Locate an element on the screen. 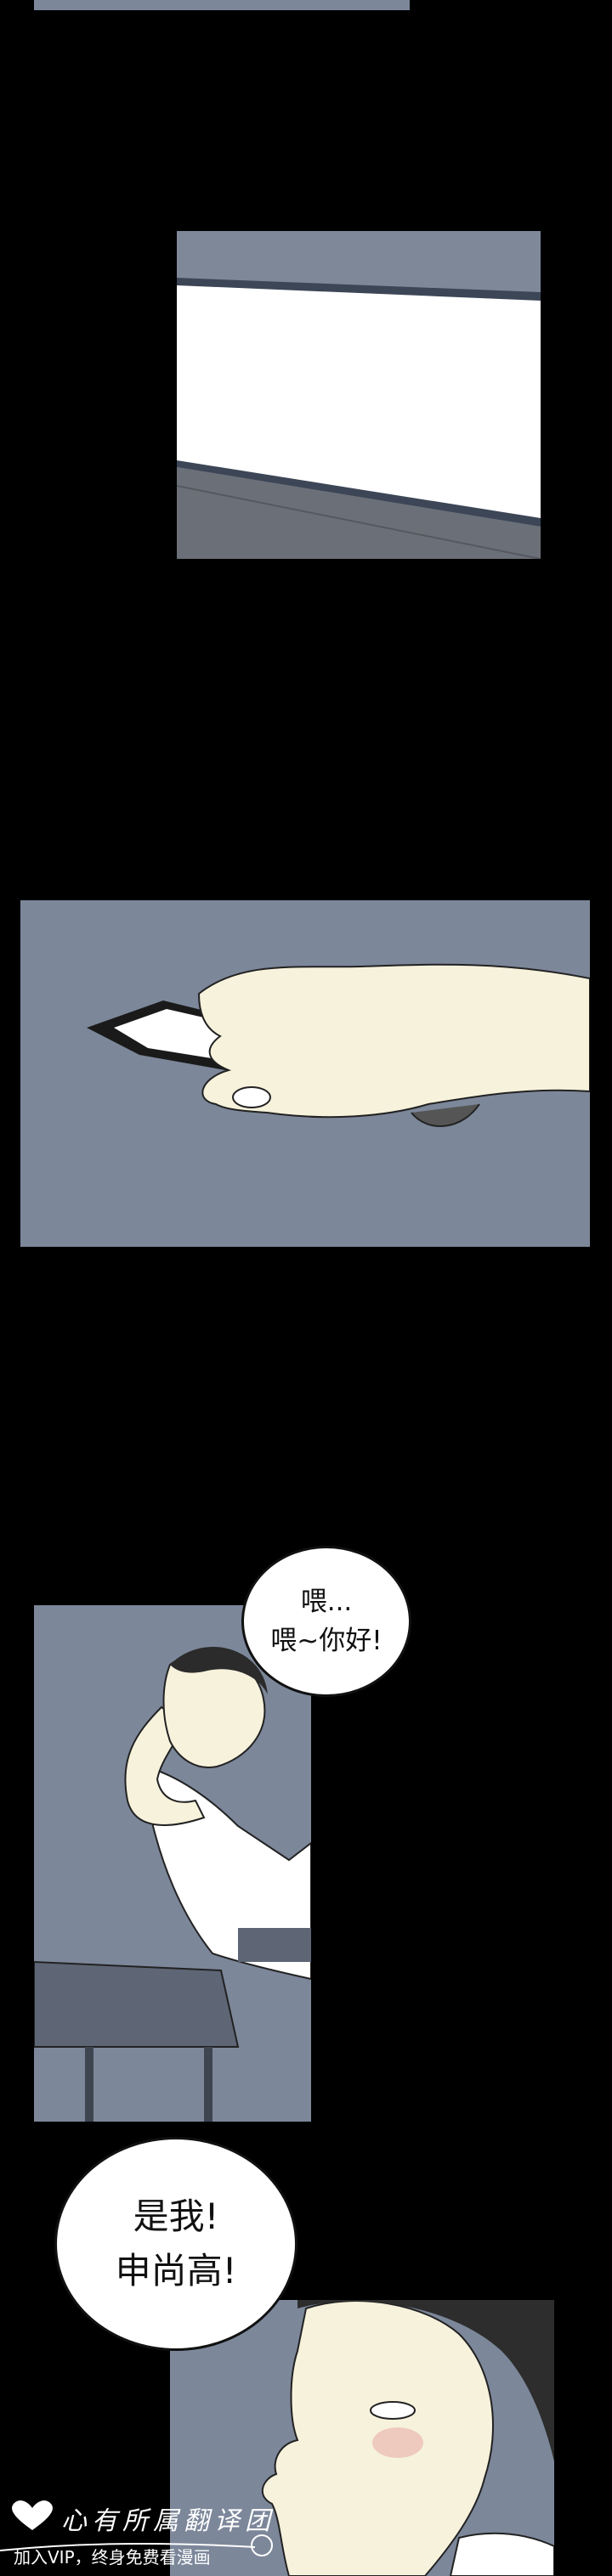 The height and width of the screenshot is (2576, 612). watermark-title: 心有所属翻译团 is located at coordinates (168, 2521).